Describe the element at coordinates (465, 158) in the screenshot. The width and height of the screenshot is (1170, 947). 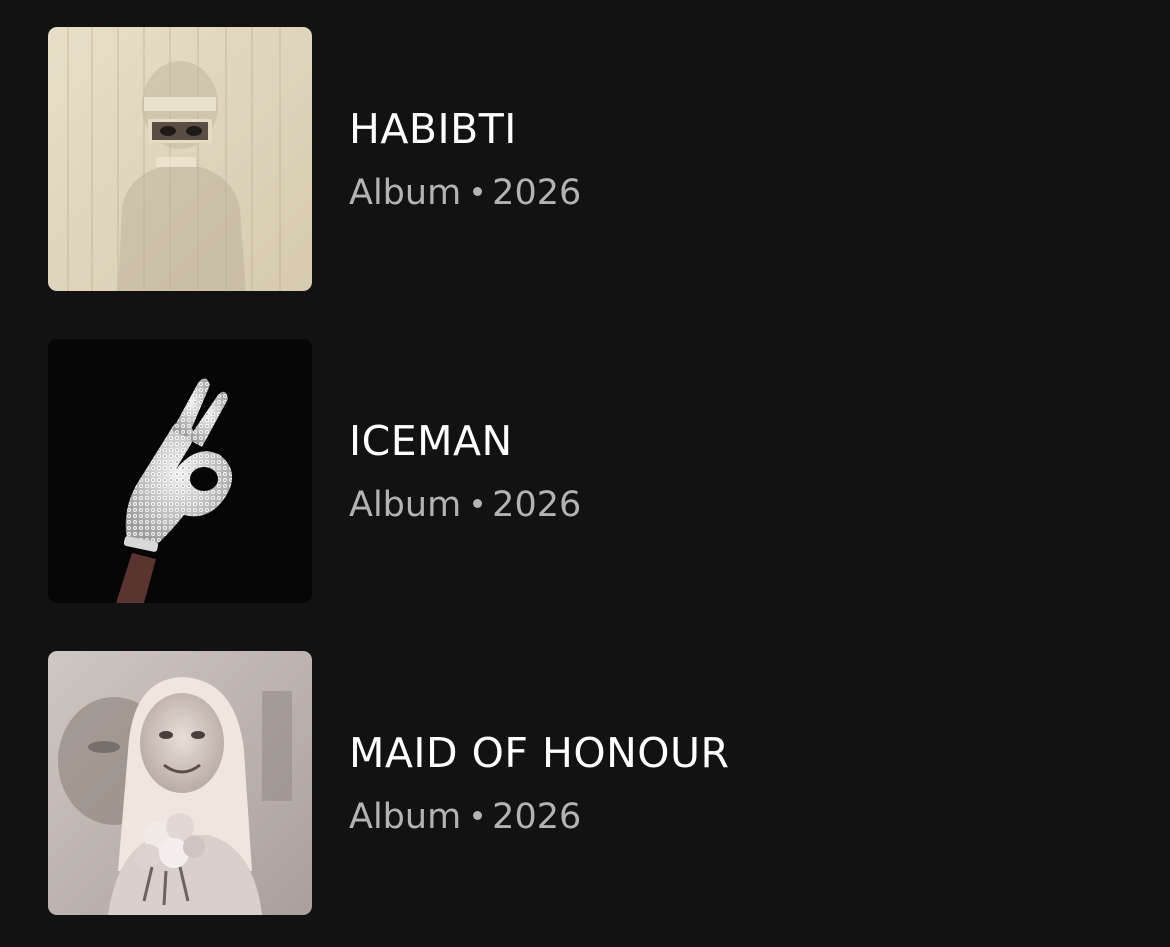
I see `album-meta: HABIBTI Album 2026` at that location.